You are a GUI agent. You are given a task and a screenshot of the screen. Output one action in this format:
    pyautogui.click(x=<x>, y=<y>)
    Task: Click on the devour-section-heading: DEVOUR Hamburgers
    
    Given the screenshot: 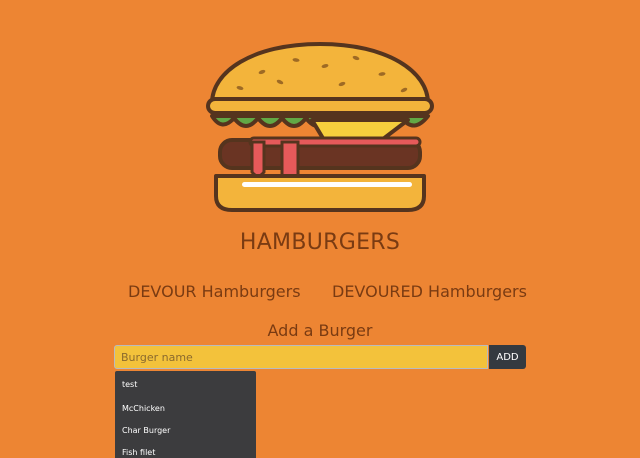 What is the action you would take?
    pyautogui.click(x=214, y=291)
    